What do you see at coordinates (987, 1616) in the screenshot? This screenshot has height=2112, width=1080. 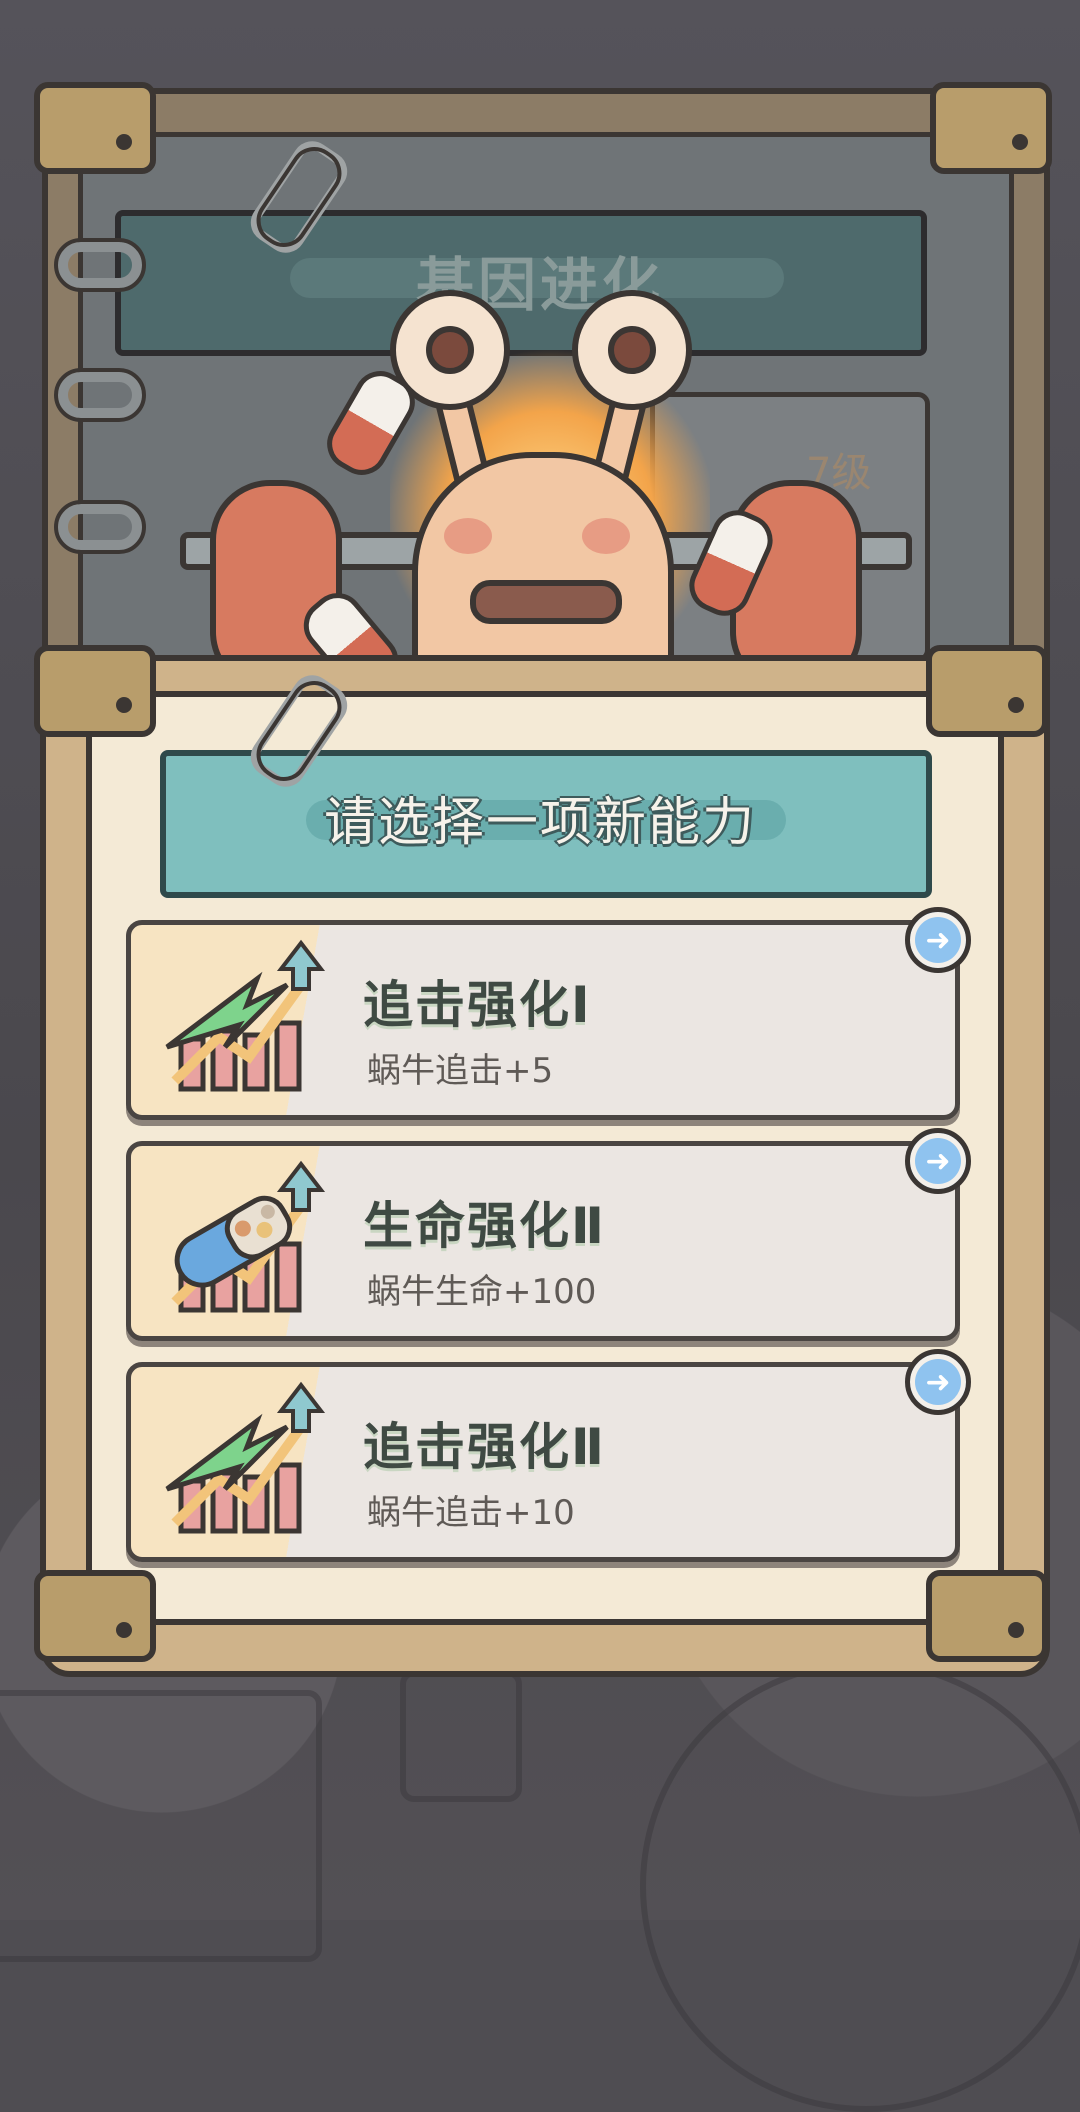 I see `corner-bracket-bottom-right` at bounding box center [987, 1616].